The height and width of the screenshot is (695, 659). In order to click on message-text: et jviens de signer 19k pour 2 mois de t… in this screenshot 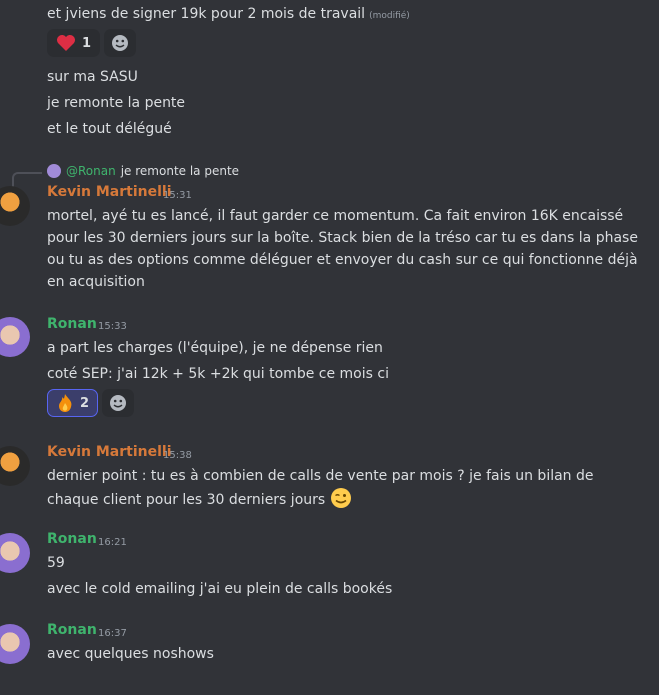, I will do `click(228, 14)`.